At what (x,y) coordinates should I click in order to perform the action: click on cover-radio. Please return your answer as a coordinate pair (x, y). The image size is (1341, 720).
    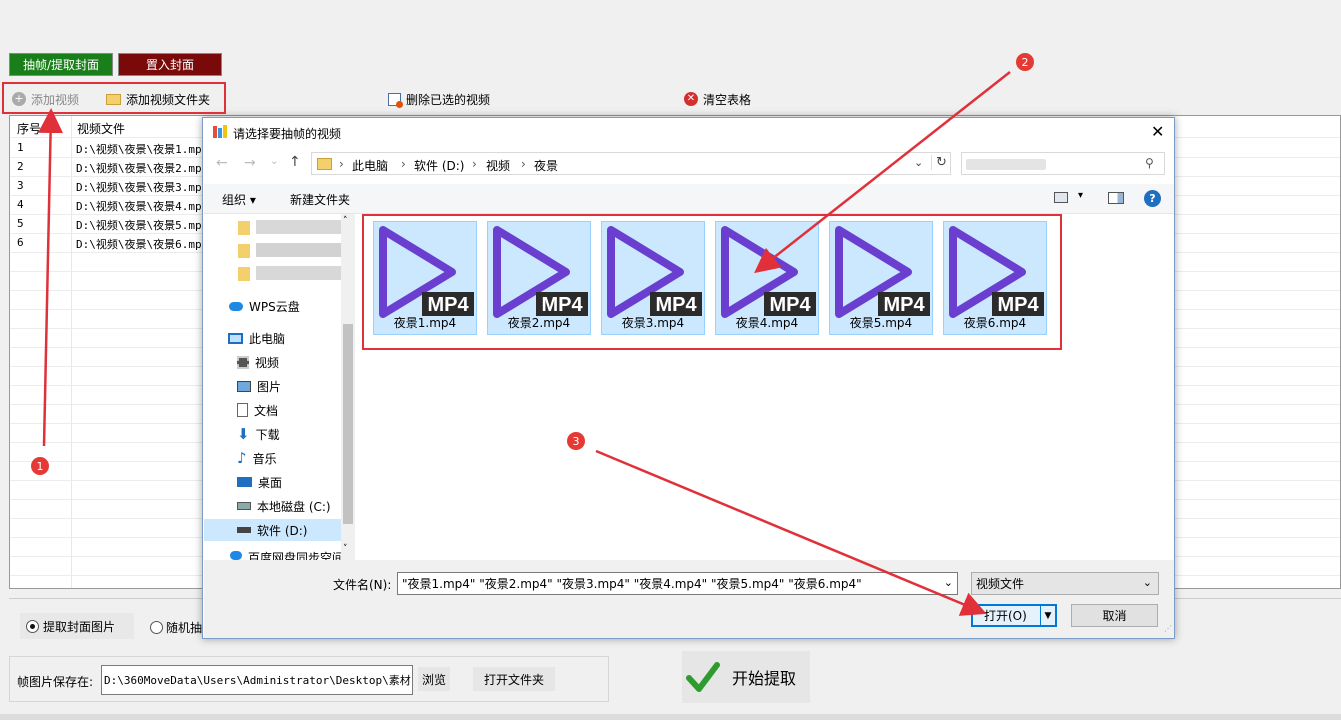
    Looking at the image, I should click on (32, 626).